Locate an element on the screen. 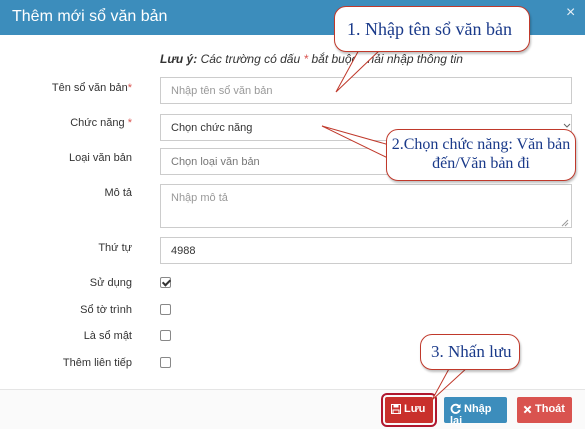 Image resolution: width=585 pixels, height=429 pixels. callout-step3-text: 3. Nhấn lưu is located at coordinates (471, 351).